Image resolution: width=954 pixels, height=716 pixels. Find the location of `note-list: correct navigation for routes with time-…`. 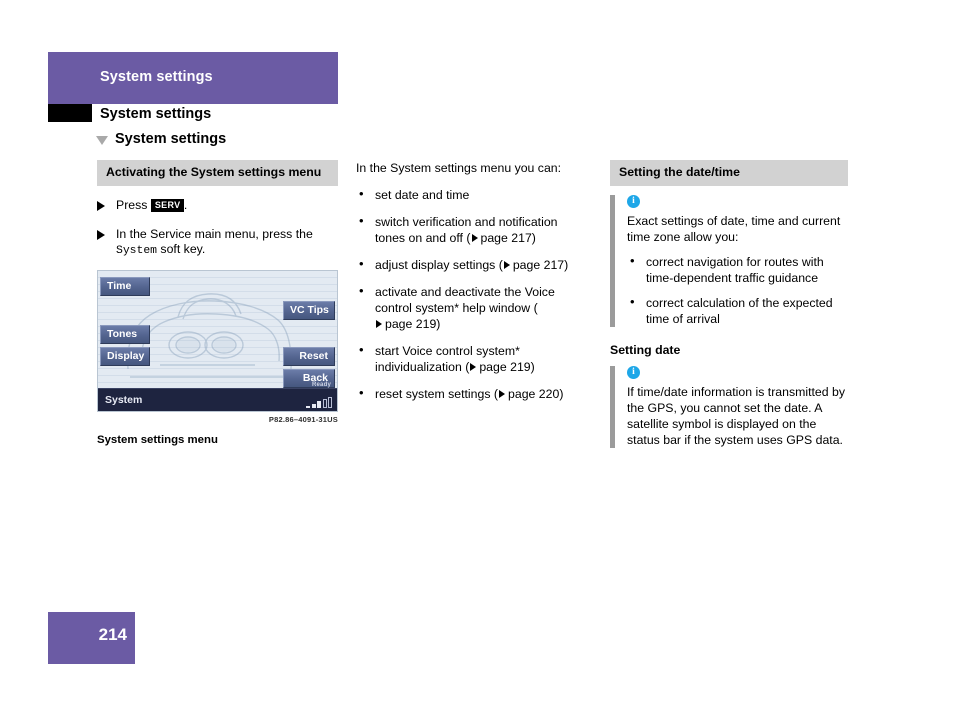

note-list: correct navigation for routes with time-… is located at coordinates (737, 290).